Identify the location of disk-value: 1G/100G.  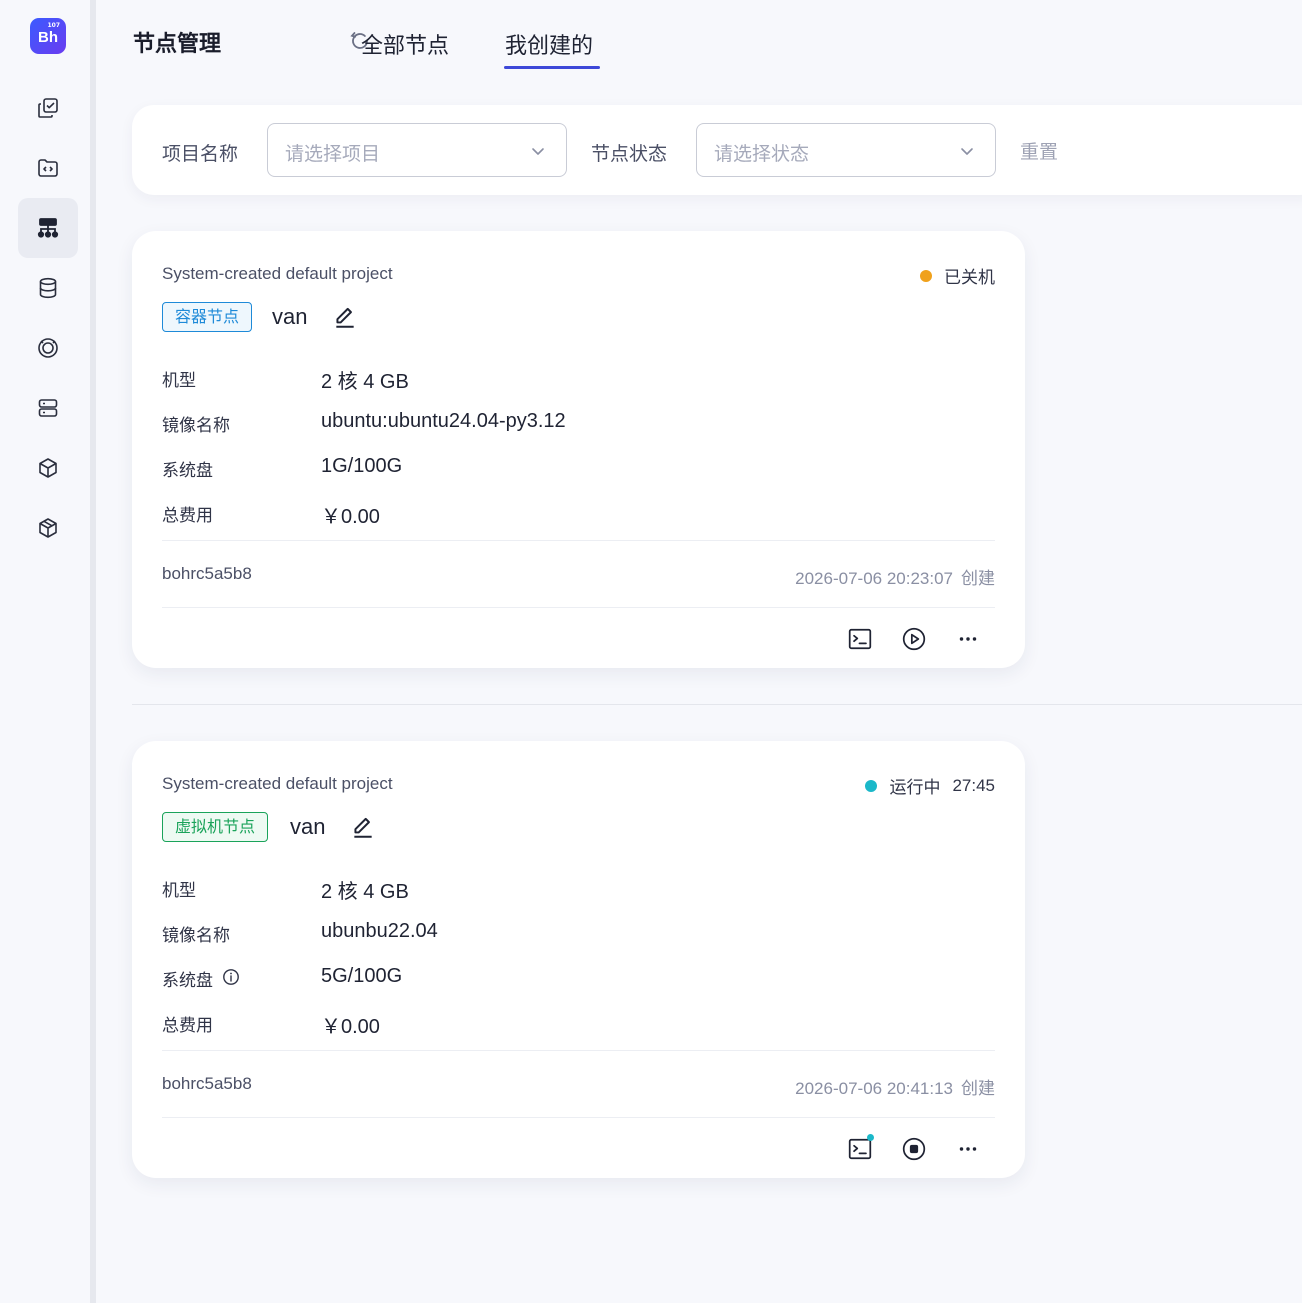
(362, 466).